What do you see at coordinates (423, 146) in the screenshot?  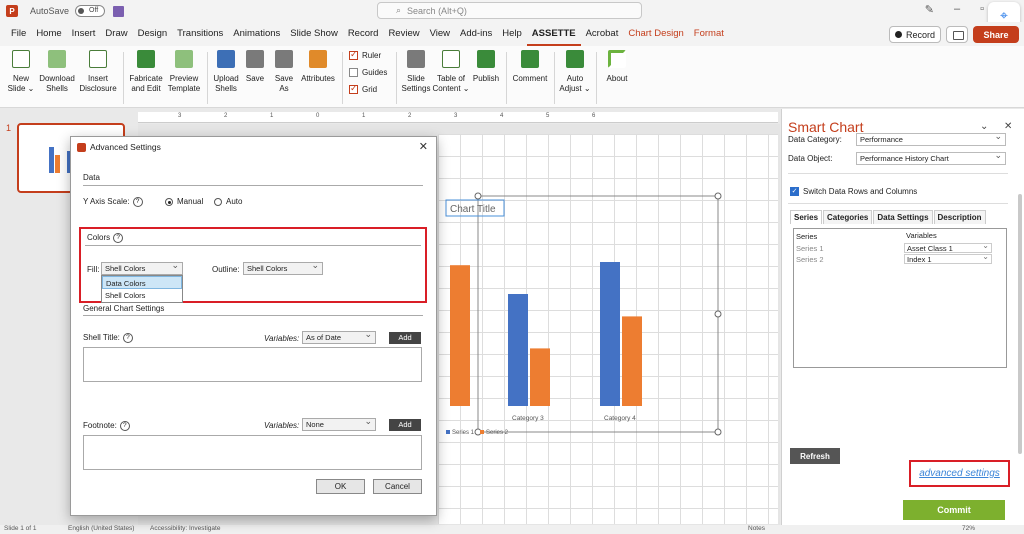 I see `close-icon: ✕` at bounding box center [423, 146].